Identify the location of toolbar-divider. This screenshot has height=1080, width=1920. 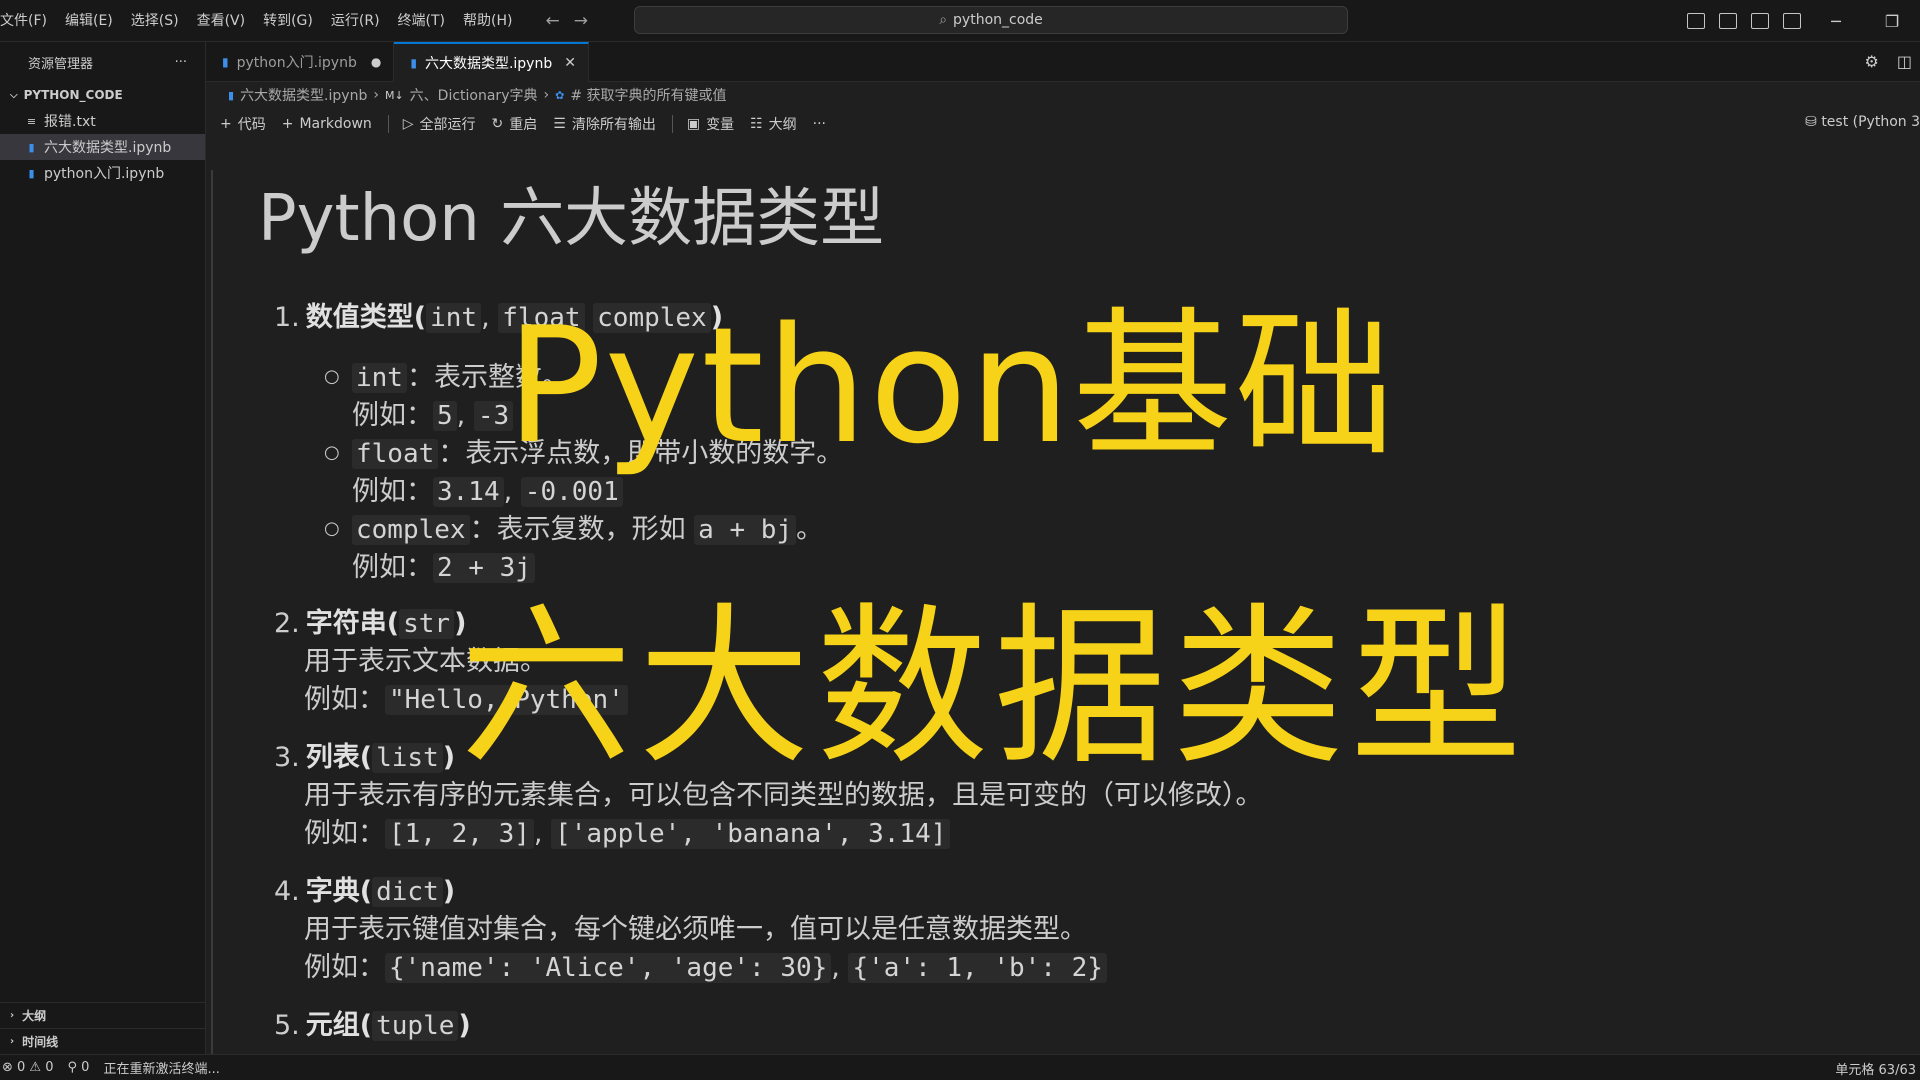
(672, 124).